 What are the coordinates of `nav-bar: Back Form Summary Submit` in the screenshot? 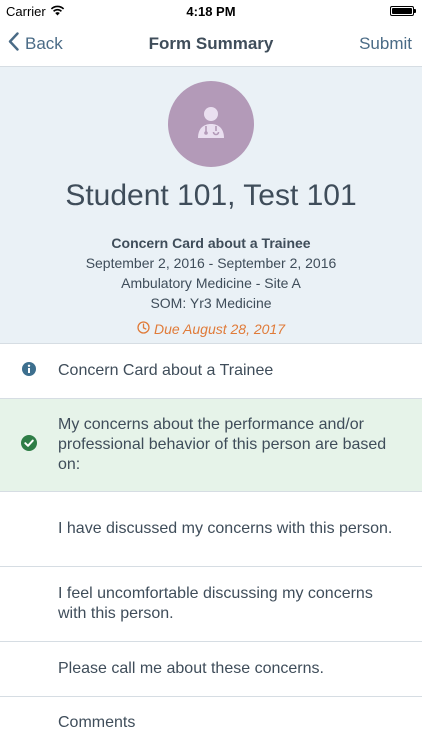 It's located at (211, 44).